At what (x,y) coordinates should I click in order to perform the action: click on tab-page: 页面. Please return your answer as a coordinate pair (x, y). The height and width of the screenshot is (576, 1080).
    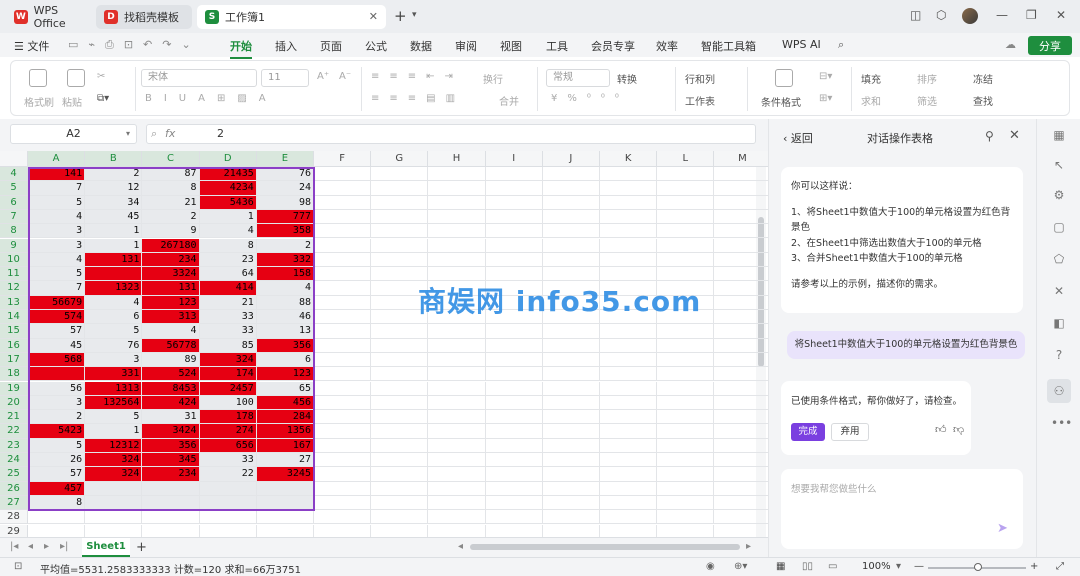
    Looking at the image, I should click on (331, 46).